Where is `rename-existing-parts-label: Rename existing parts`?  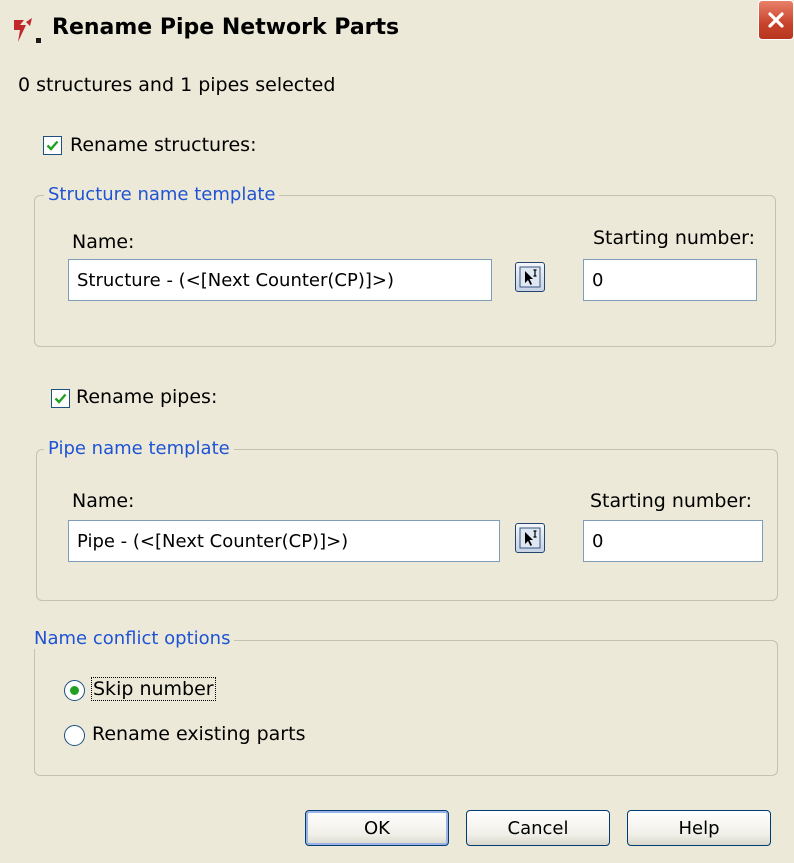
rename-existing-parts-label: Rename existing parts is located at coordinates (198, 734).